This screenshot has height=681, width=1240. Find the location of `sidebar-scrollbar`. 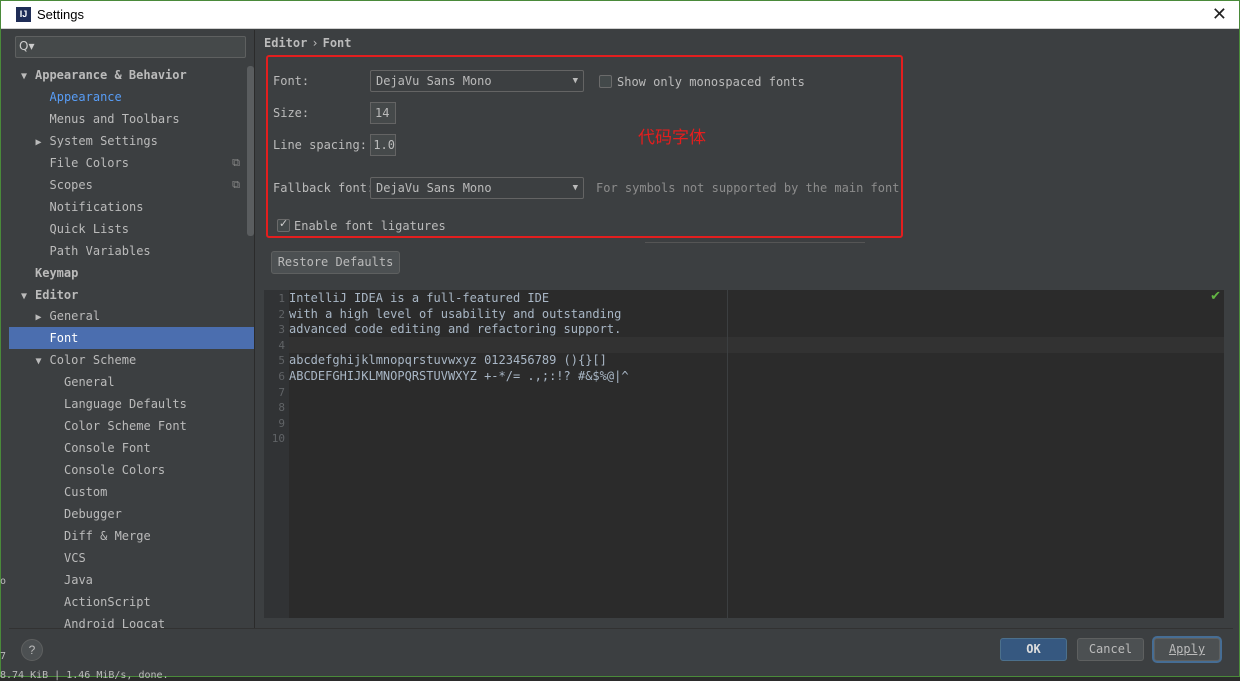

sidebar-scrollbar is located at coordinates (250, 151).